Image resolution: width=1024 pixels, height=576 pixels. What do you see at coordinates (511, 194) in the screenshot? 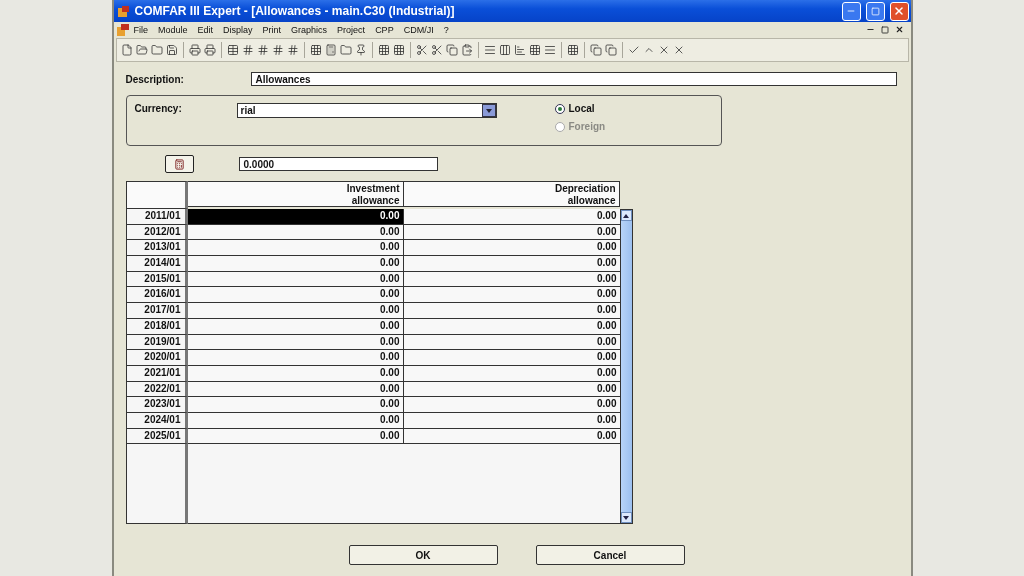
I see `column-header: Depreciation allowance` at bounding box center [511, 194].